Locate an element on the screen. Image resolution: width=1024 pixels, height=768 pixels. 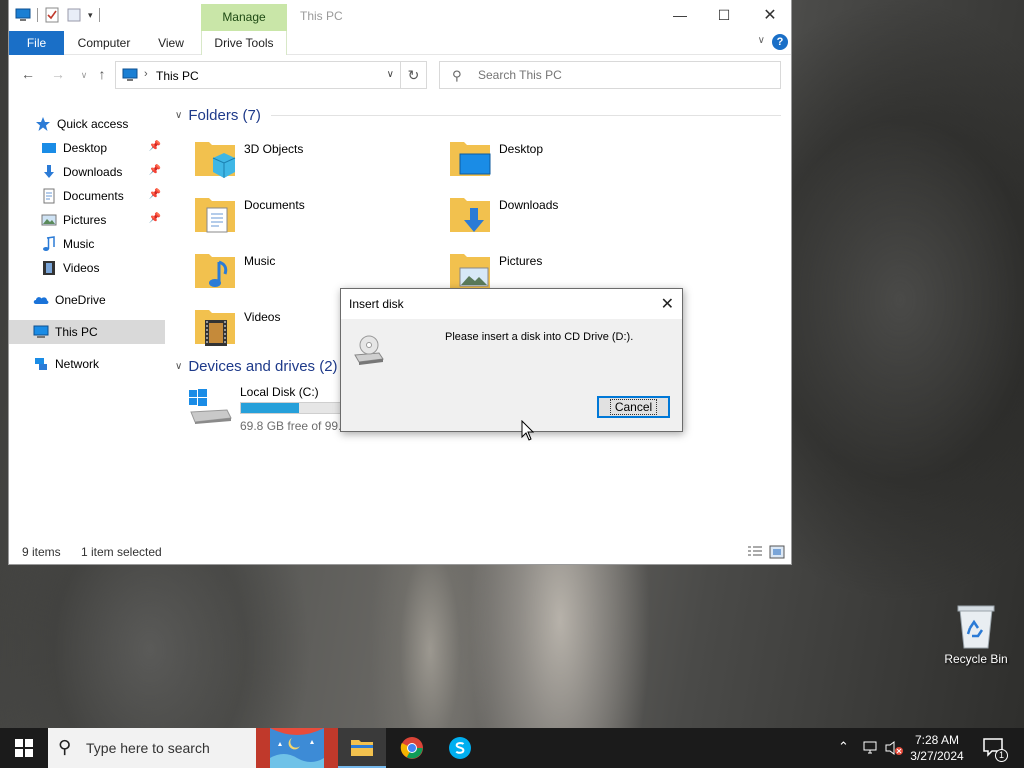
expand-ribbon-chevron-icon: ∨ is located at coordinates (761, 40).